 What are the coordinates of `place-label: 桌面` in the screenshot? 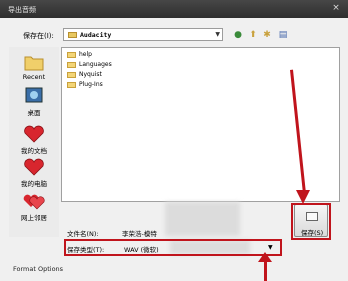 It's located at (34, 113).